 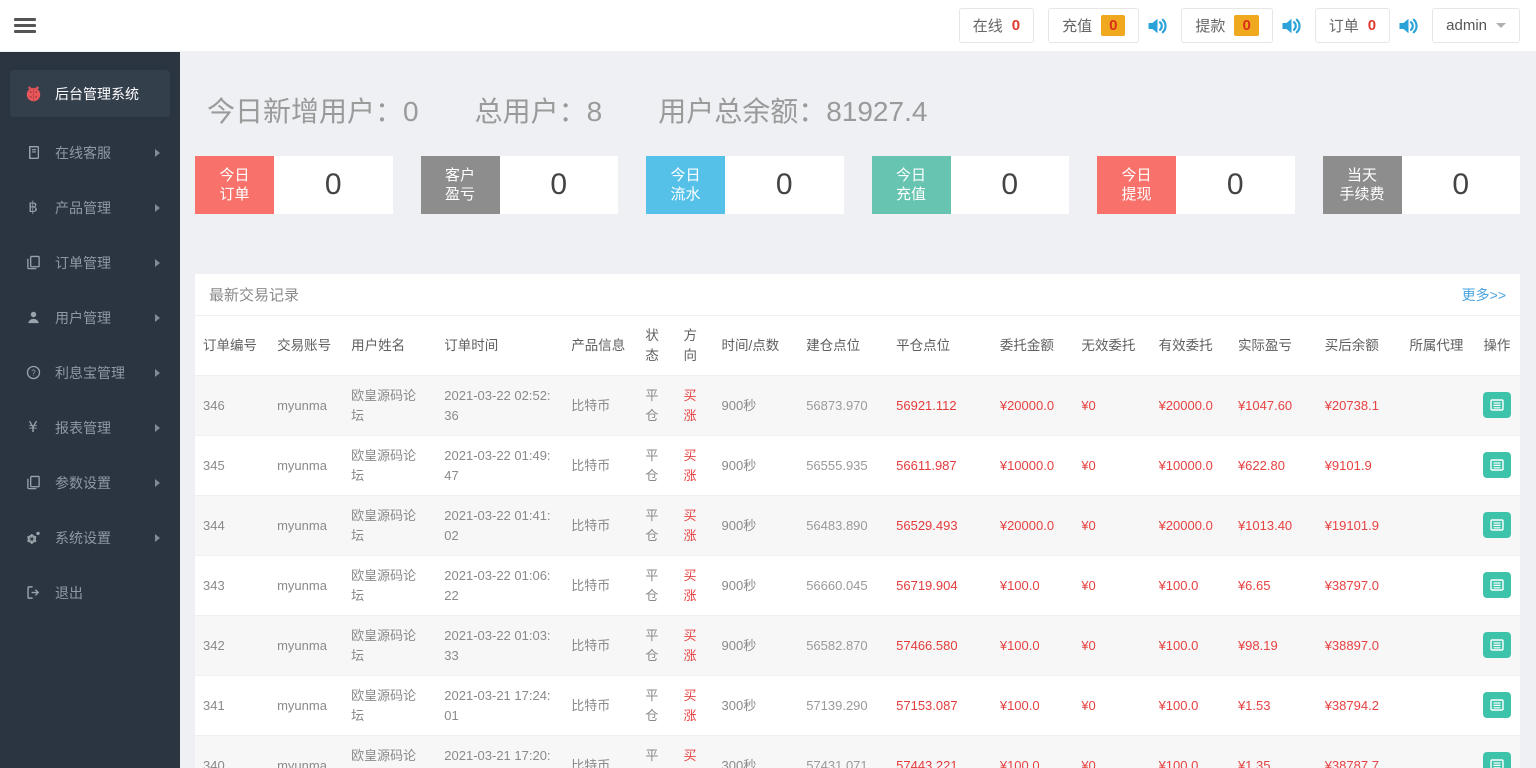 I want to click on cell-balance: ¥38794.2, so click(x=1351, y=705).